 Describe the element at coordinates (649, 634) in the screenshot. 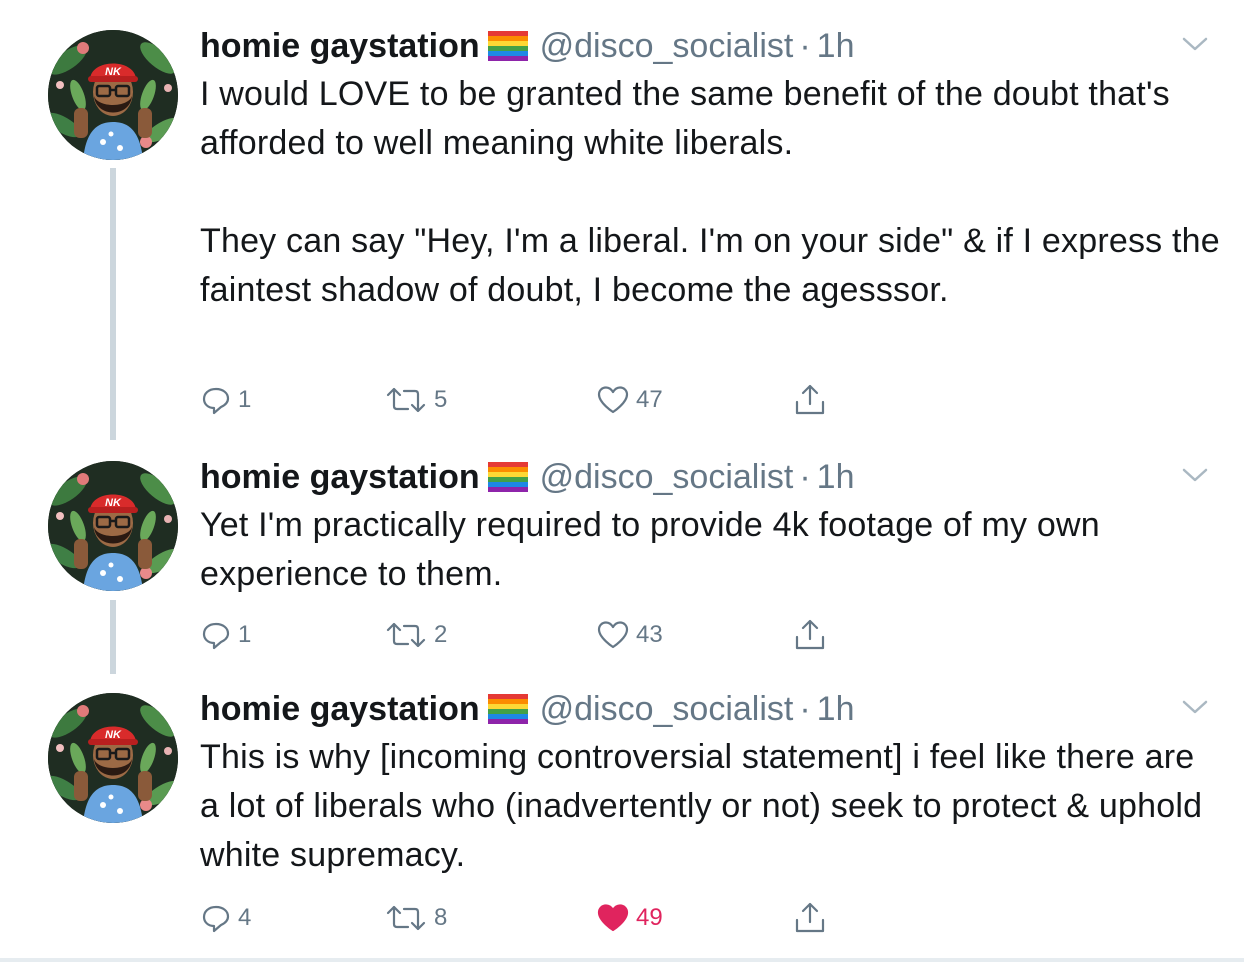

I see `like-count: 43` at that location.